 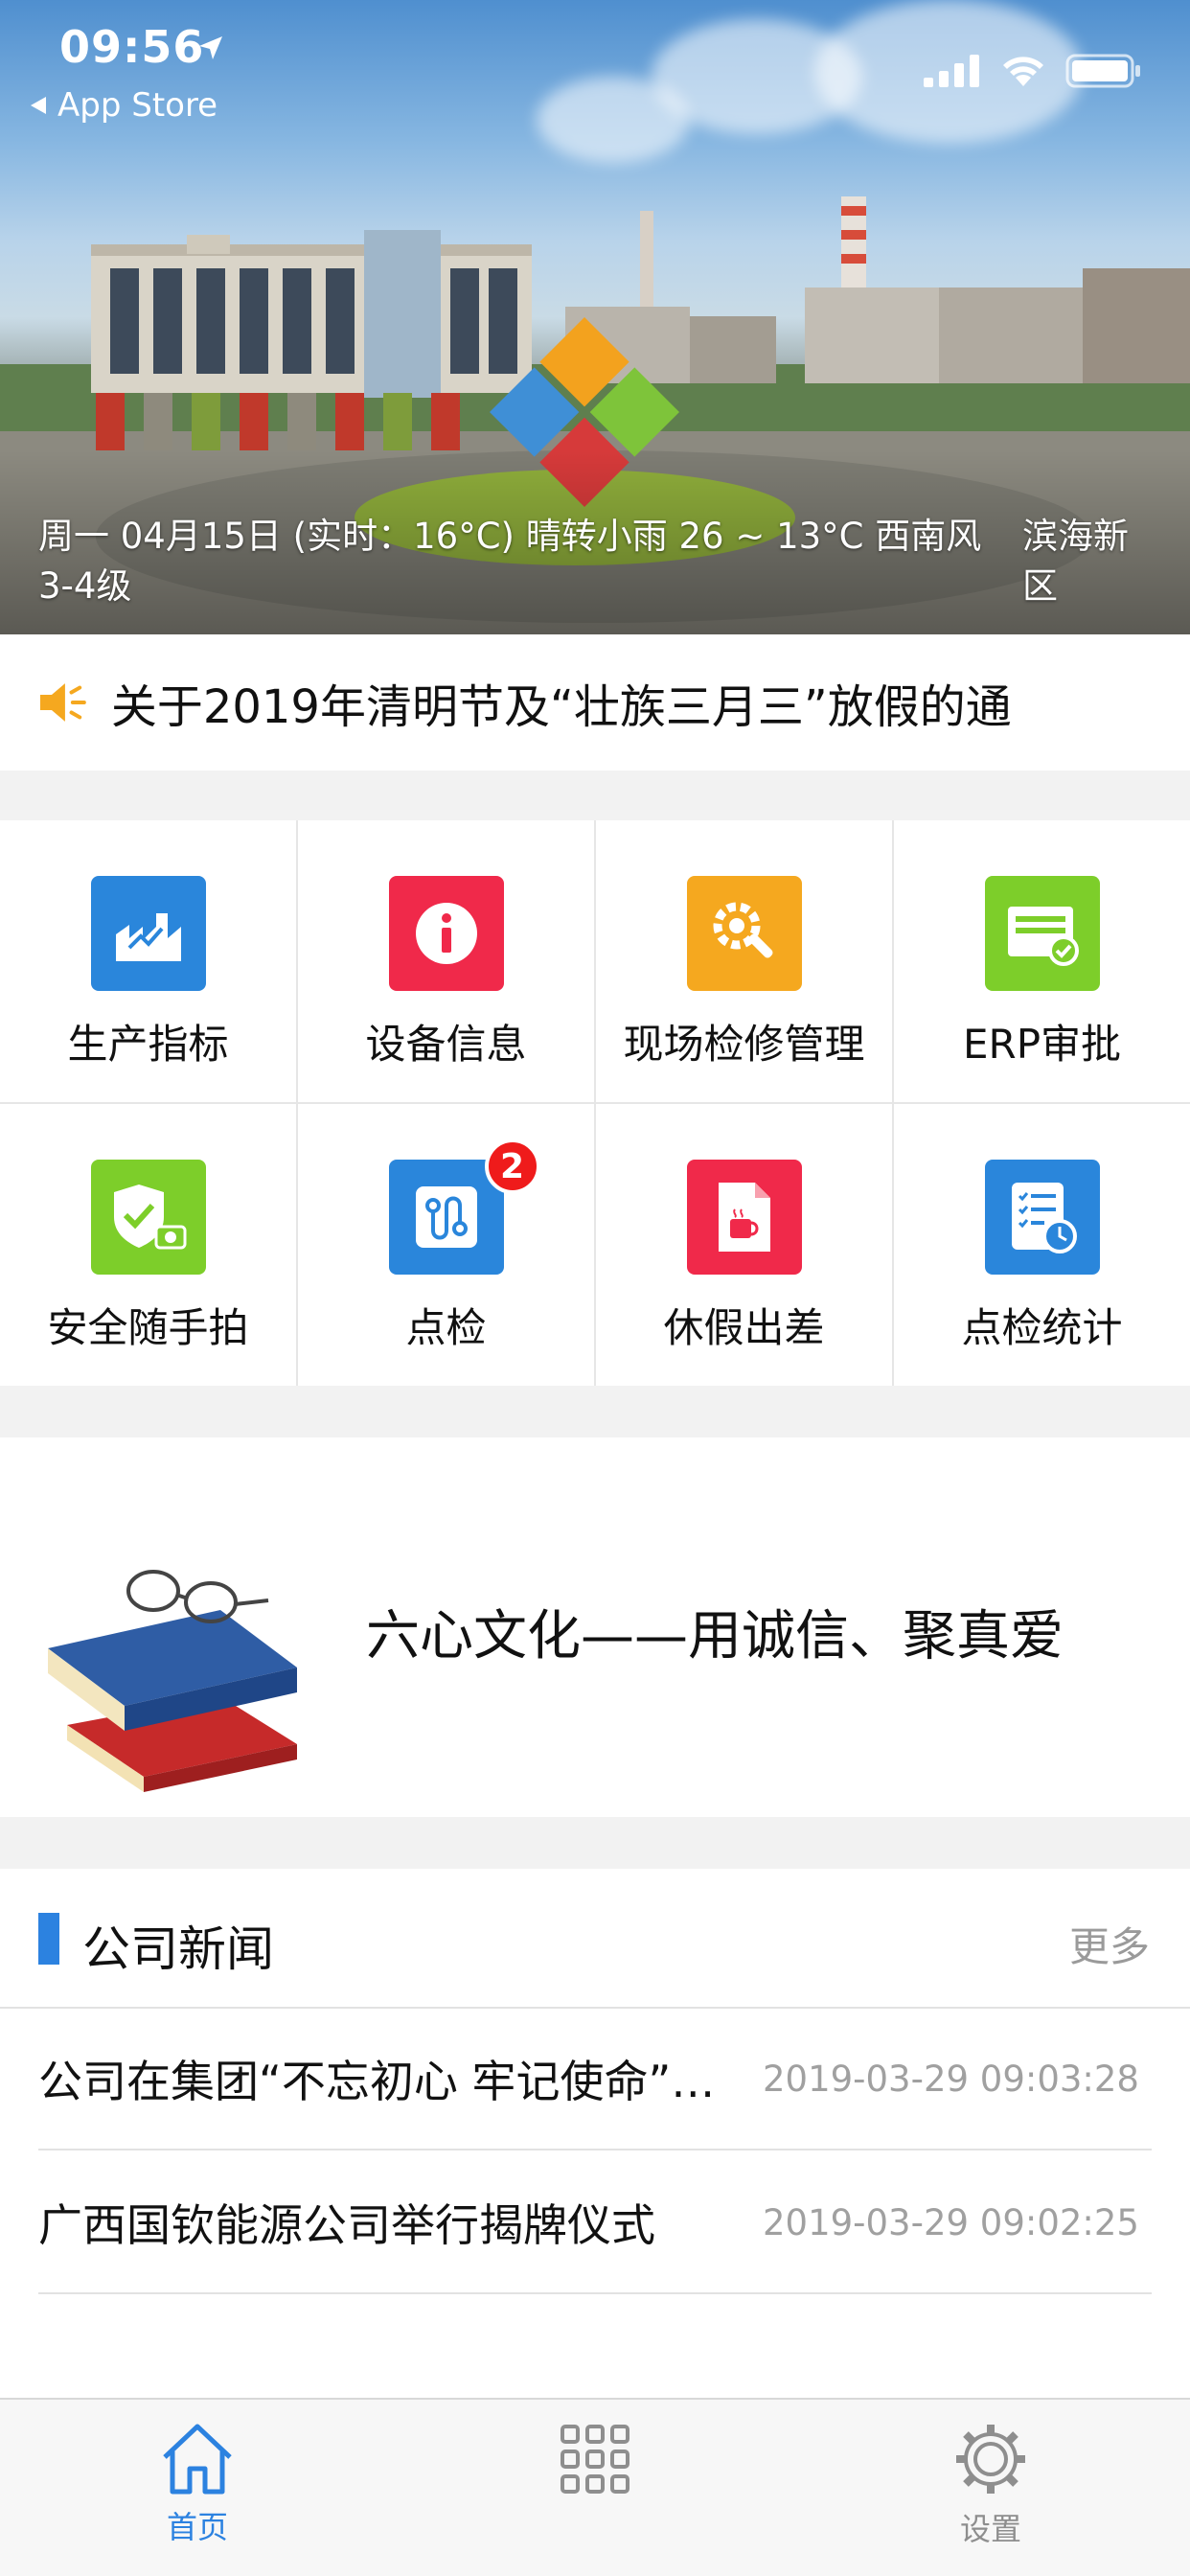 I want to click on news-item: 广西国钦能源公司举行揭牌仪式 2019-03-29 09:02:25, so click(x=595, y=2223).